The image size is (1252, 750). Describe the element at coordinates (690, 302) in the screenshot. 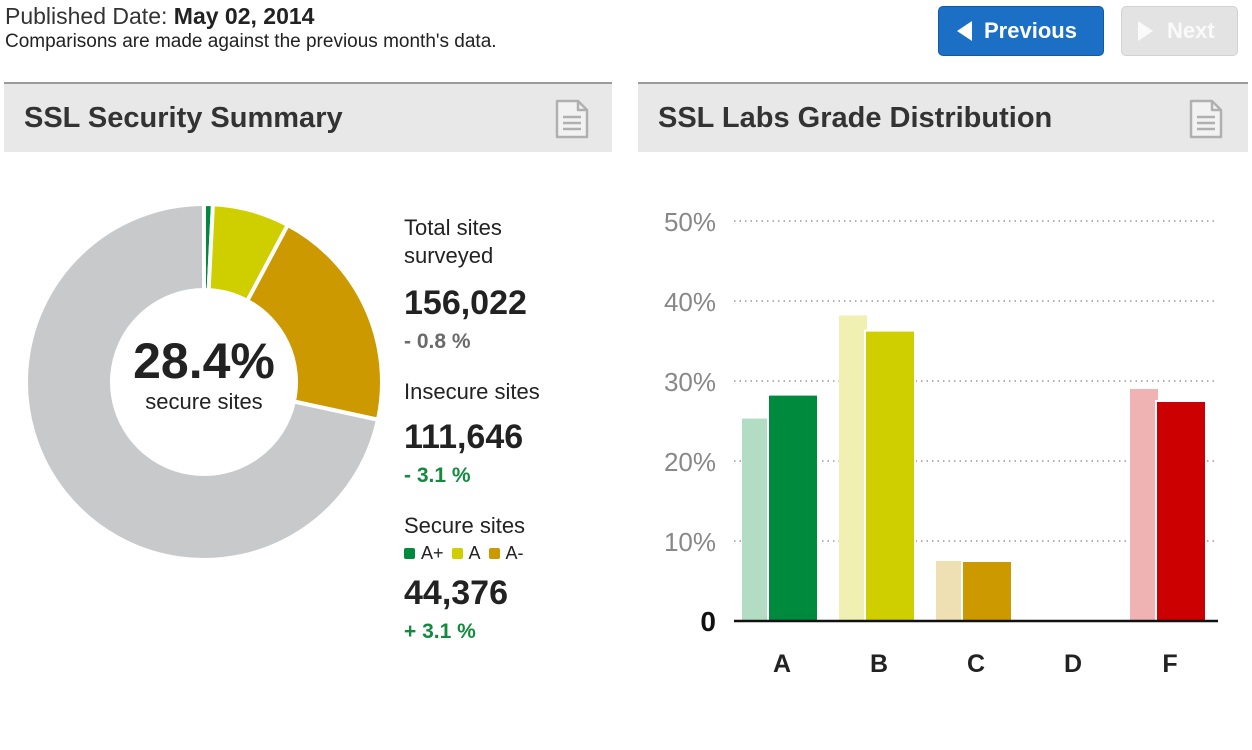

I see `y-tick-label: 40%` at that location.